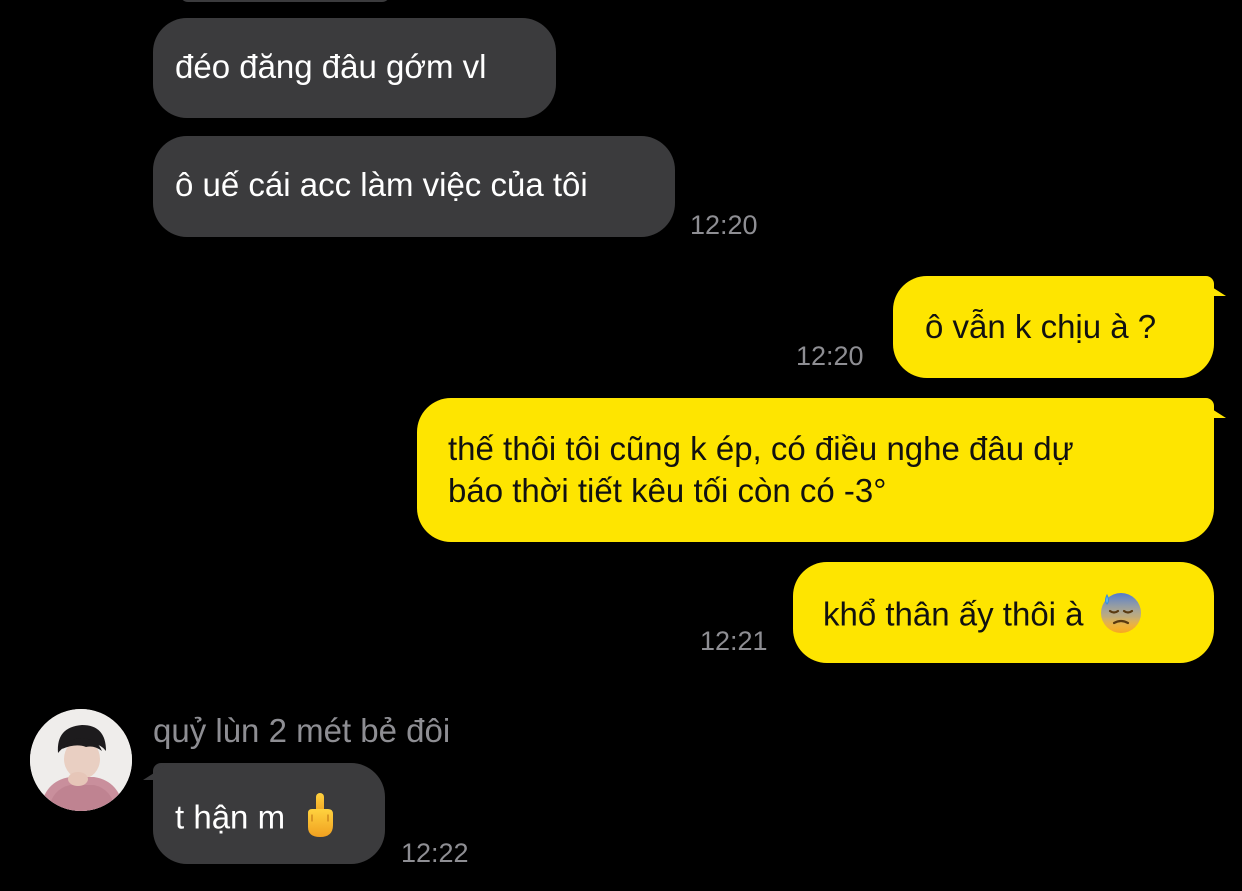 The height and width of the screenshot is (891, 1242). What do you see at coordinates (734, 641) in the screenshot?
I see `message-timestamp: 12:21` at bounding box center [734, 641].